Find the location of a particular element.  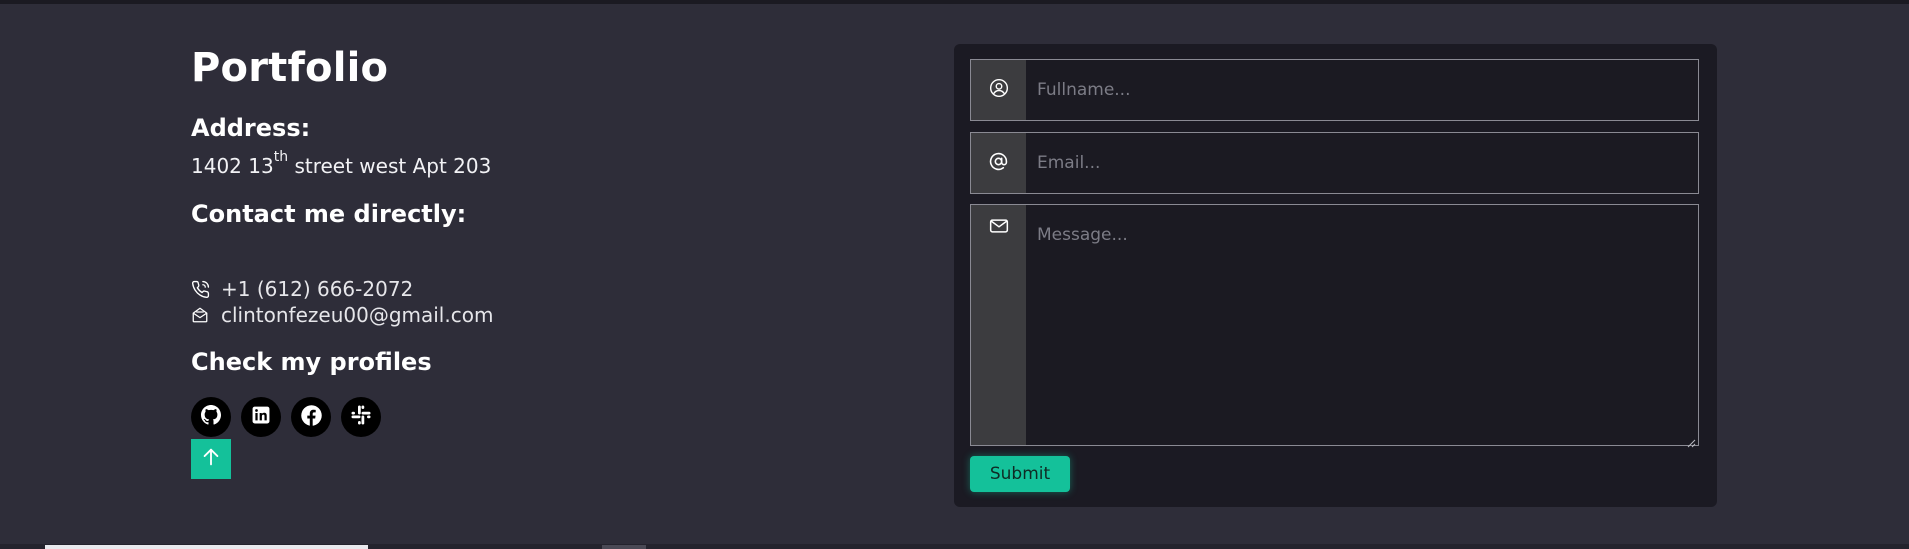

github-link is located at coordinates (211, 417).